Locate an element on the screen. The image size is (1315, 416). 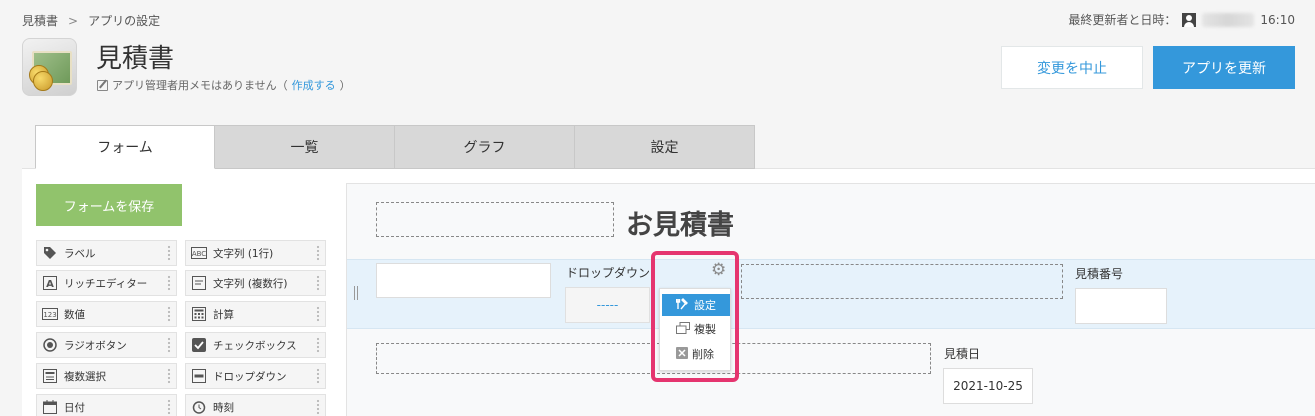
dropdown-field-value: ----- is located at coordinates (607, 305).